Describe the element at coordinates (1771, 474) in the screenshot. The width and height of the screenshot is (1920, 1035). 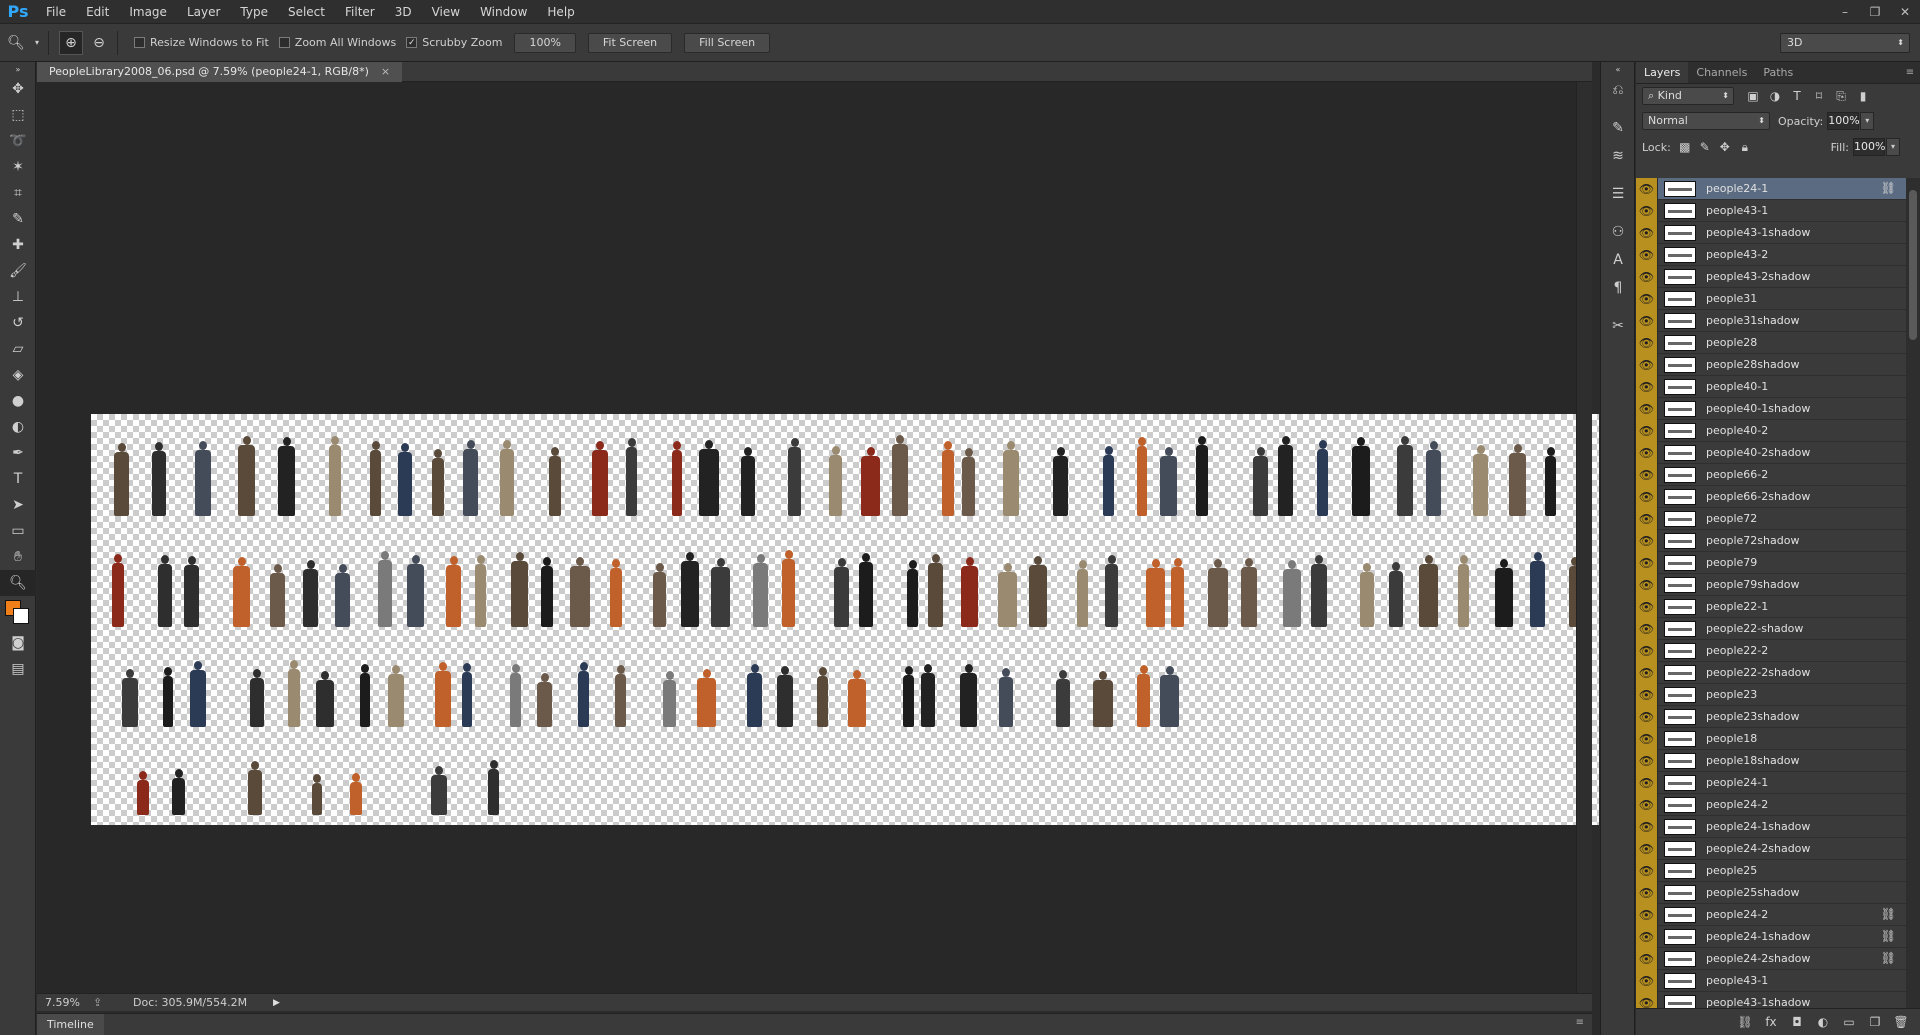
I see `layer-row: 👁︎ people66-2` at that location.